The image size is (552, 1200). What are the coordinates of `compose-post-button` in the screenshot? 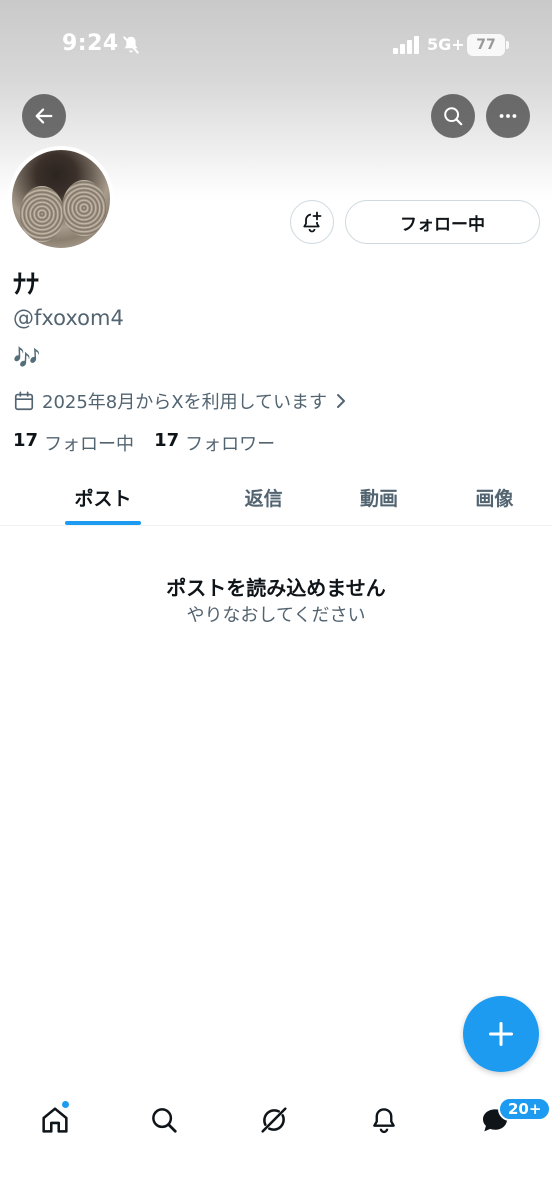 It's located at (501, 1034).